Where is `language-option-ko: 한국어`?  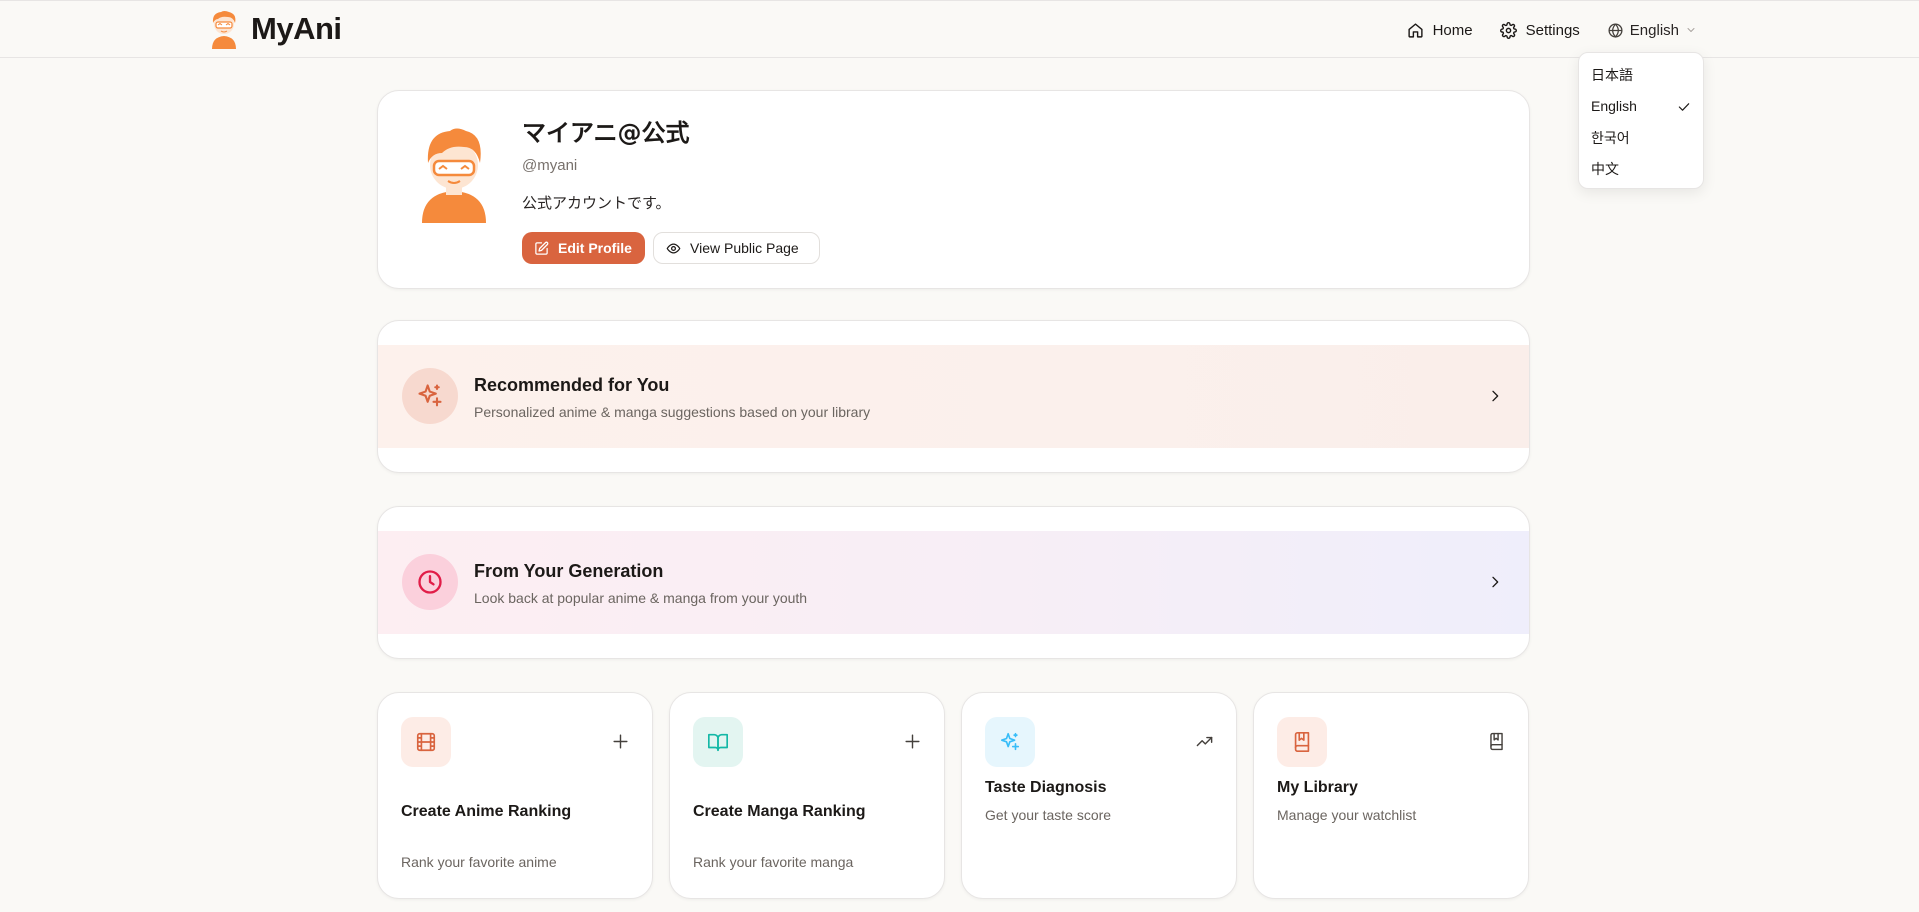
language-option-ko: 한국어 is located at coordinates (1641, 138).